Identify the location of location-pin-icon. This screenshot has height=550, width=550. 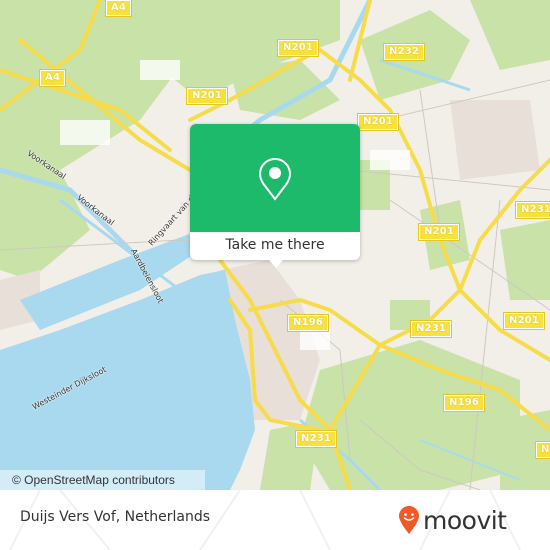
(275, 179).